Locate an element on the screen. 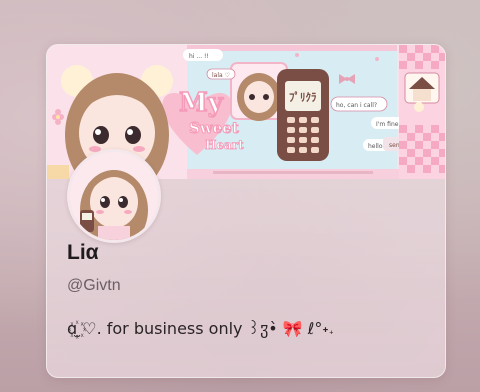  phone-screen-text: ﾌﾟﾘｸﾗ is located at coordinates (303, 97).